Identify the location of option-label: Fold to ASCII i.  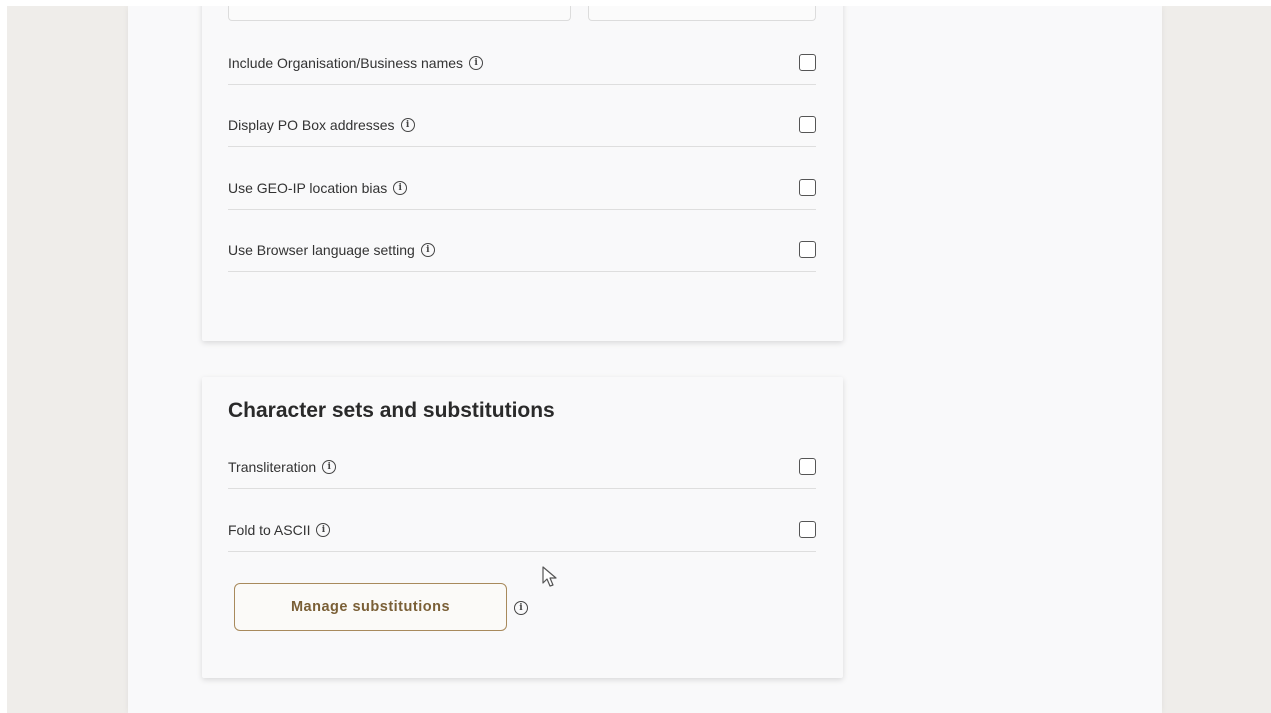
(279, 530).